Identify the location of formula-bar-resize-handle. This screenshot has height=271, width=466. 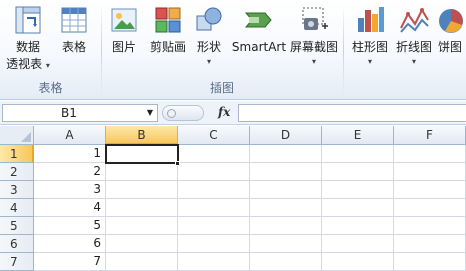
(183, 113).